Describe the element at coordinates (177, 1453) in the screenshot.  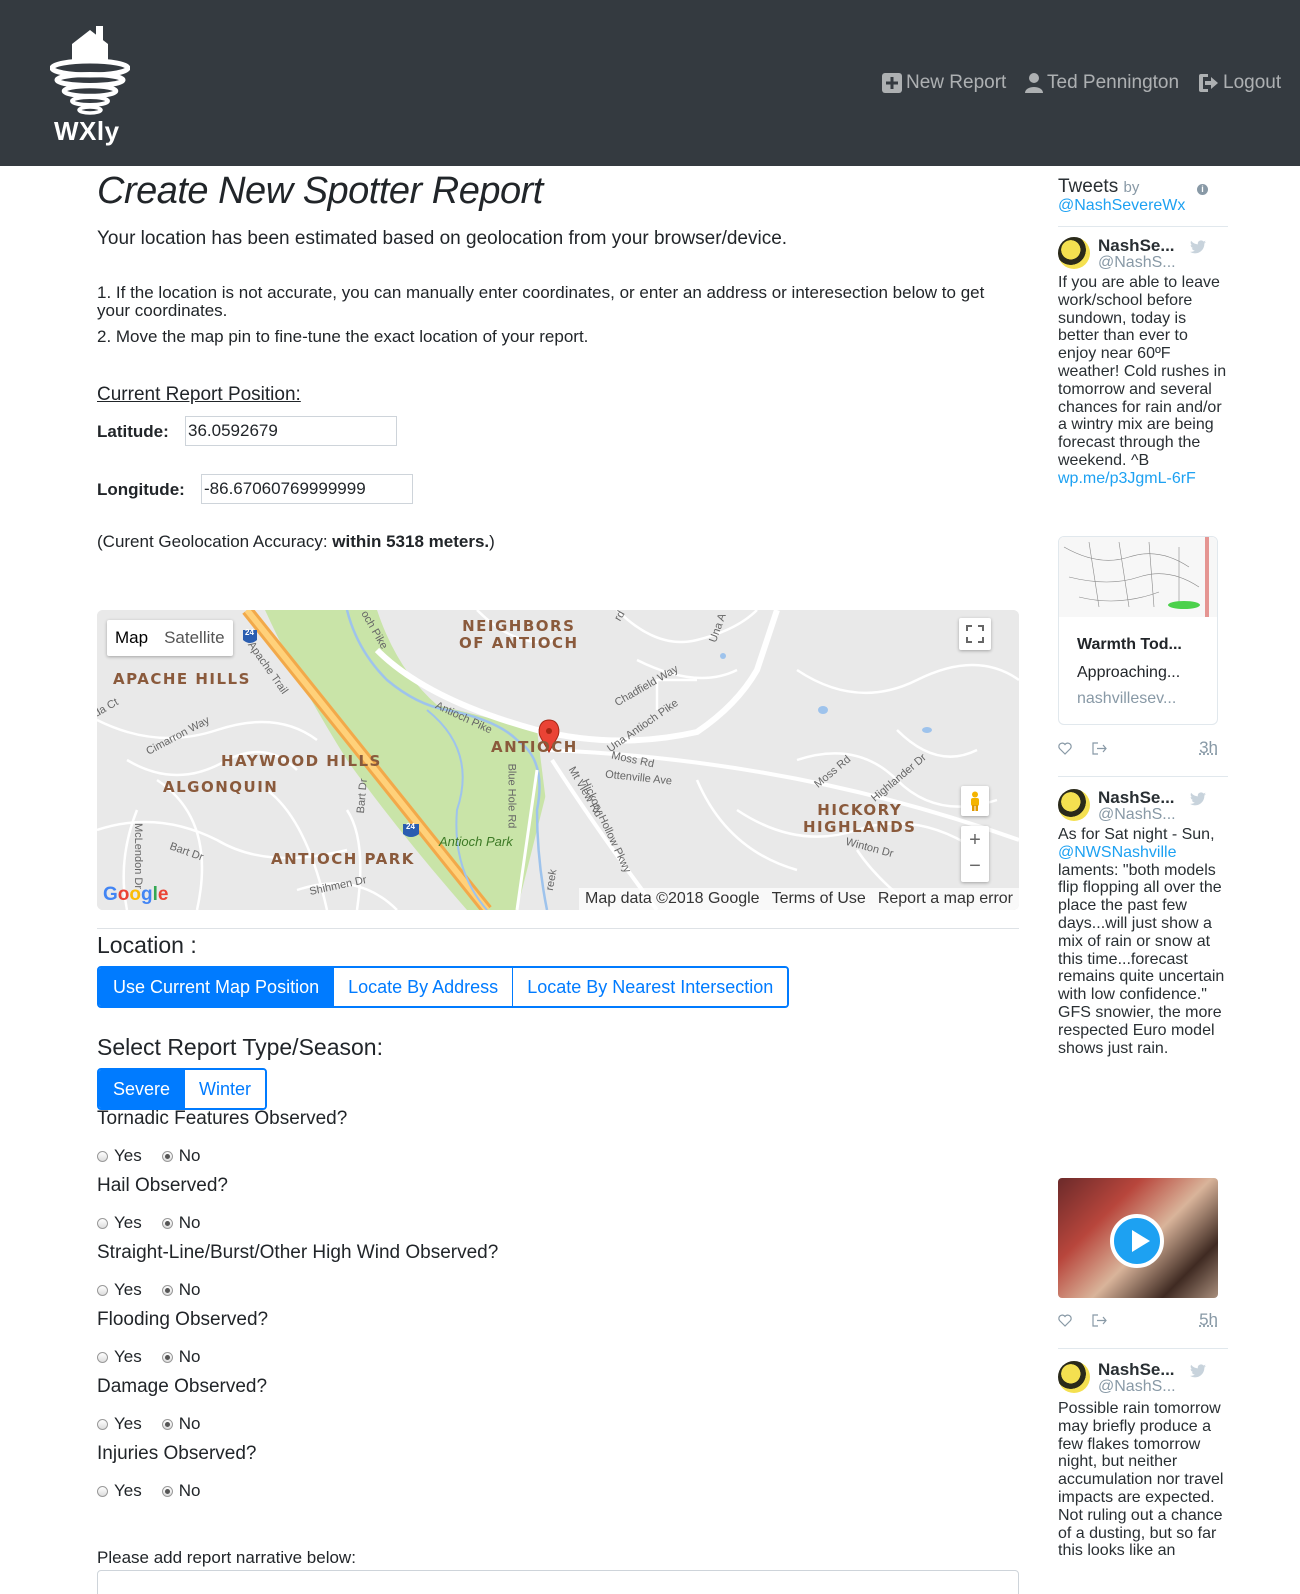
I see `question-injuries-label: Injuries Observed?` at that location.